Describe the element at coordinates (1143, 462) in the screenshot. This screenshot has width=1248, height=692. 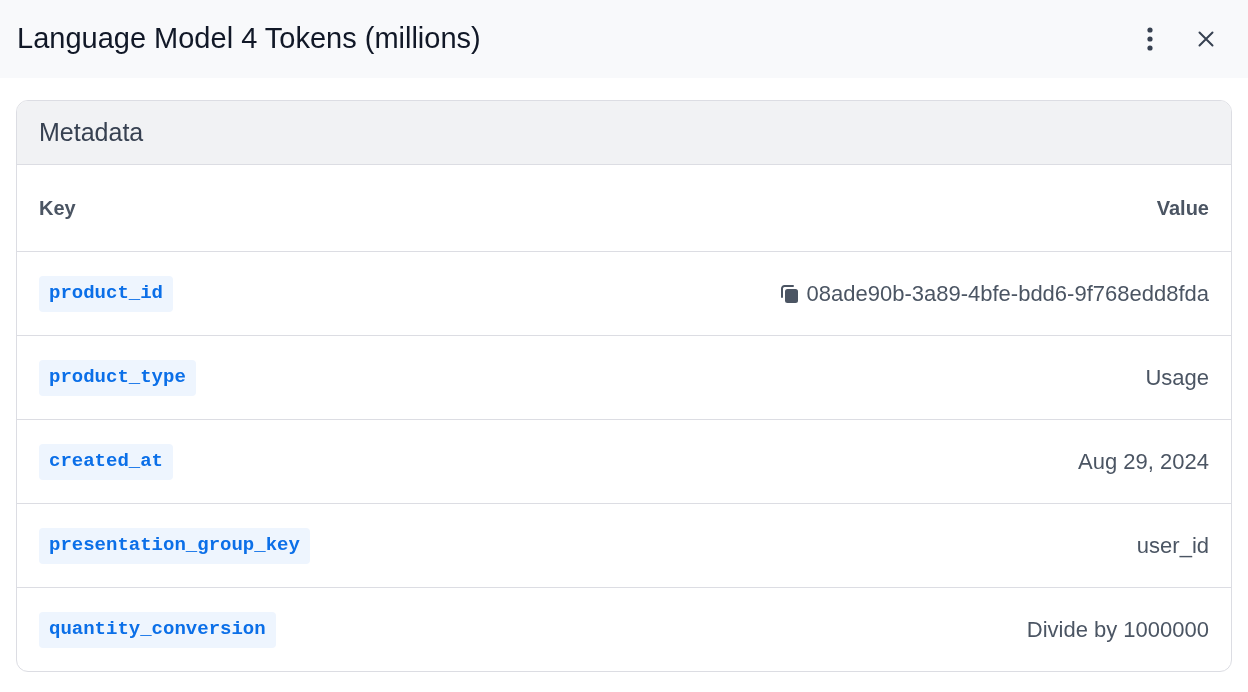
I see `value-text: Aug 29, 2024` at that location.